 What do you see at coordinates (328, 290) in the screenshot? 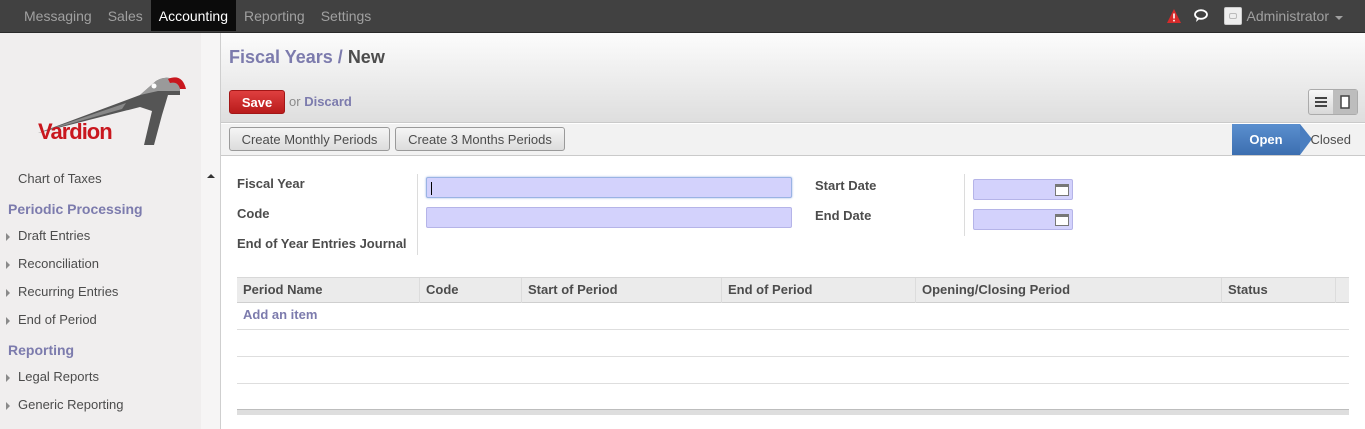
I see `column-period-name: Period Name` at bounding box center [328, 290].